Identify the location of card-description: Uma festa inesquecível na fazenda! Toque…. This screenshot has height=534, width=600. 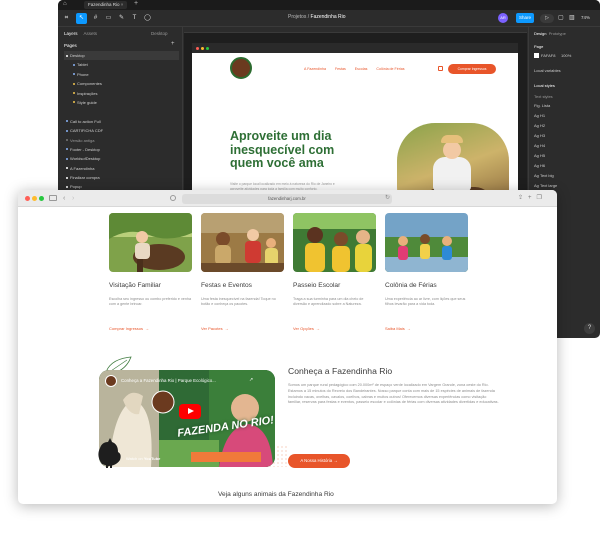
(238, 302).